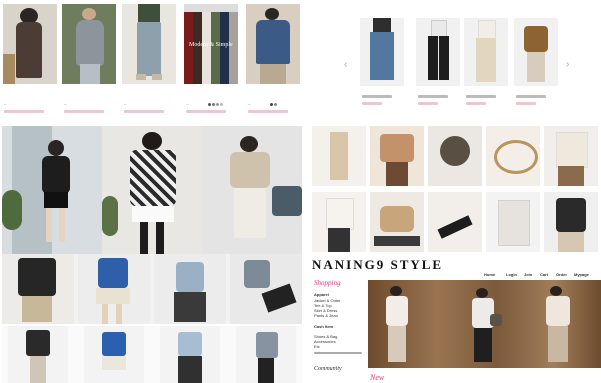  Describe the element at coordinates (321, 294) in the screenshot. I see `sidebar-item-apparel: Apparel` at that location.